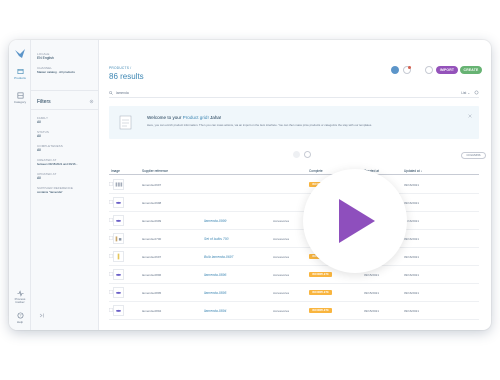 The width and height of the screenshot is (500, 380). Describe the element at coordinates (152, 293) in the screenshot. I see `cell-supplier: lamenda-0895` at that location.